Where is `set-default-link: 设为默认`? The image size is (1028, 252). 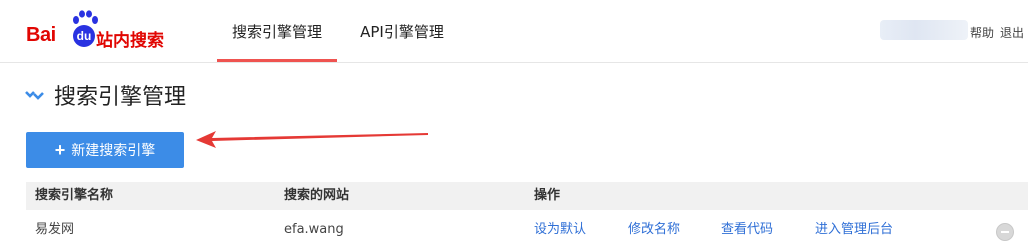 set-default-link: 设为默认 is located at coordinates (560, 230).